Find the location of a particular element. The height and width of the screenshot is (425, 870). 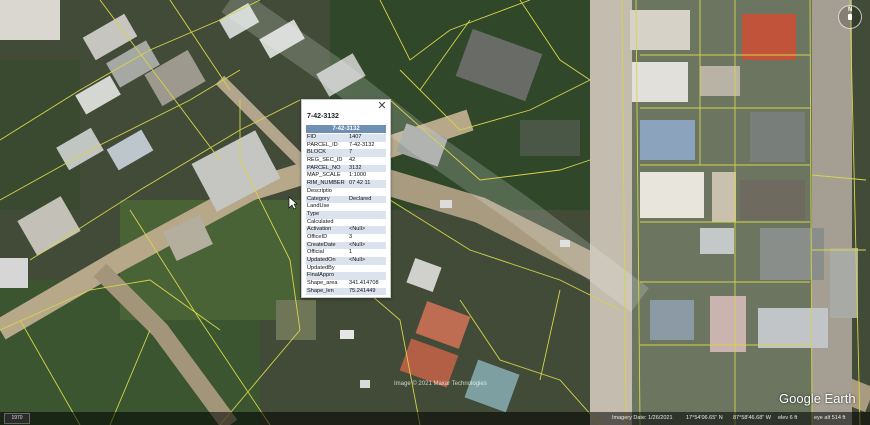

attribute-row: PARCEL_ID 7-42-3132 is located at coordinates (346, 145).